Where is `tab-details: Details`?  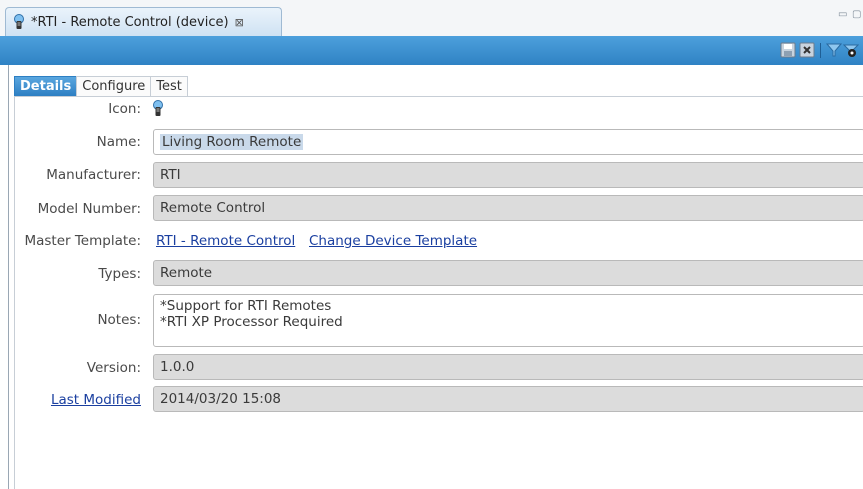
tab-details: Details is located at coordinates (46, 86).